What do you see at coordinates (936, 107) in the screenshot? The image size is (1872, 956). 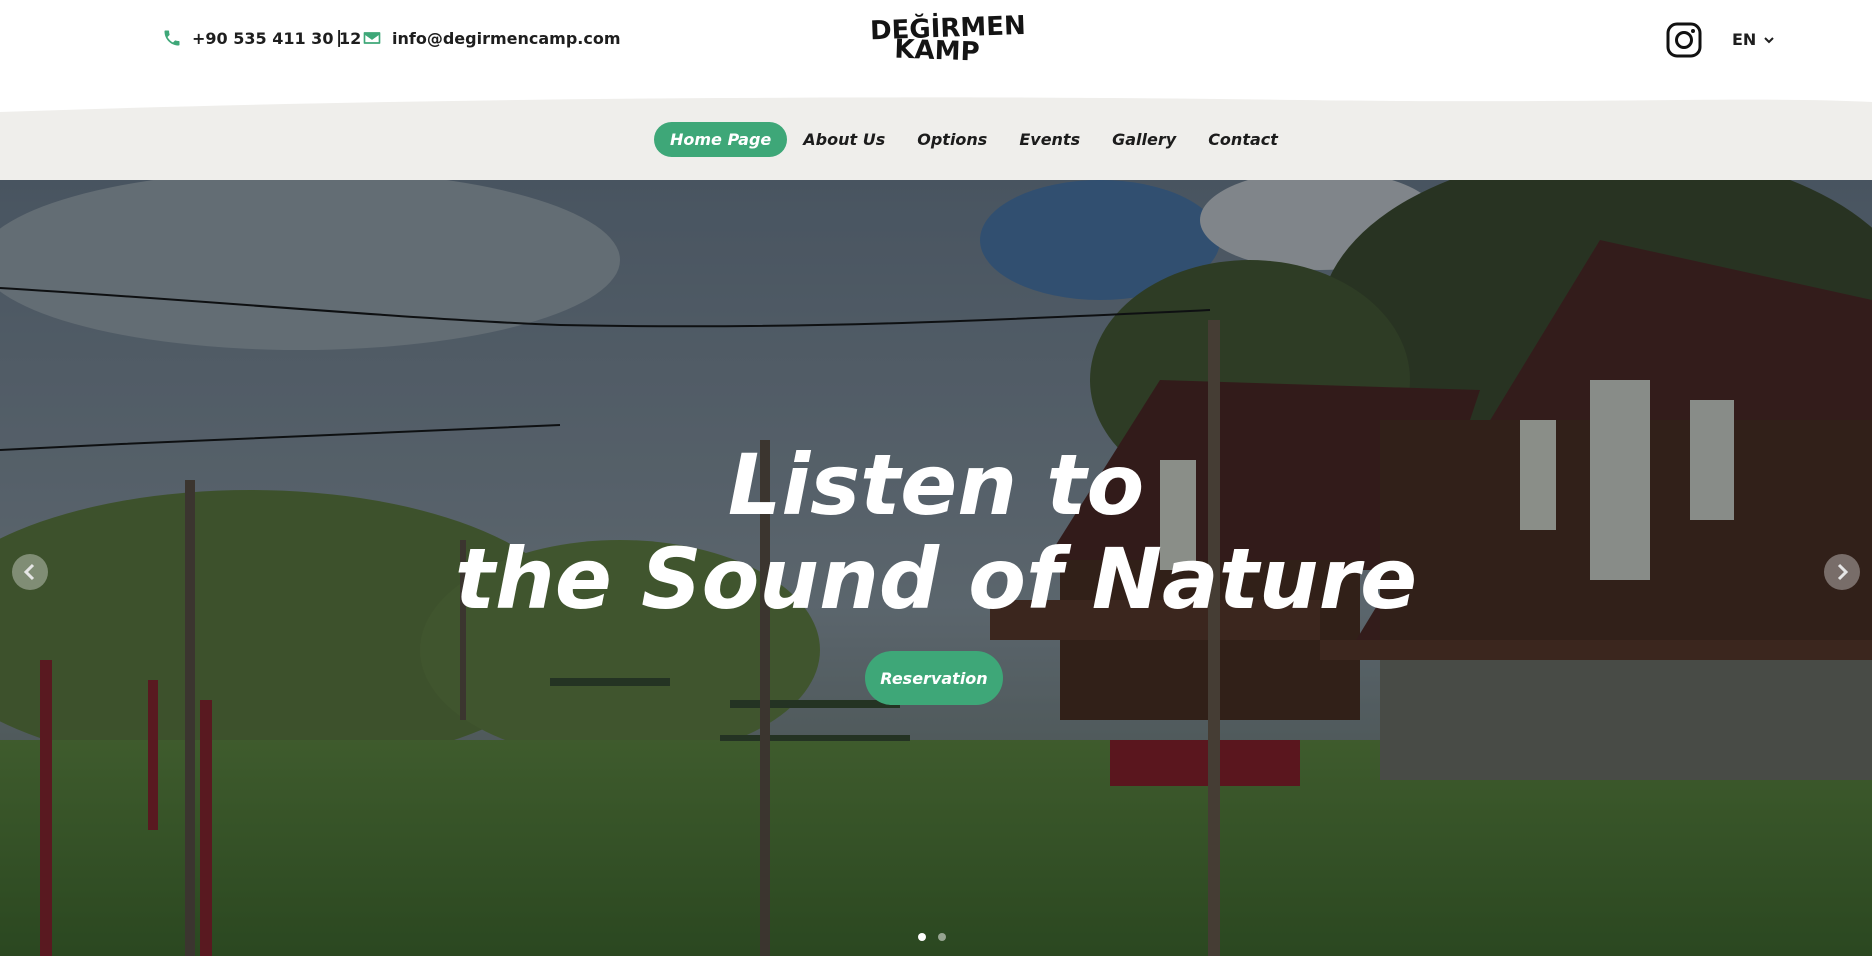 I see `nav-wave-edge` at bounding box center [936, 107].